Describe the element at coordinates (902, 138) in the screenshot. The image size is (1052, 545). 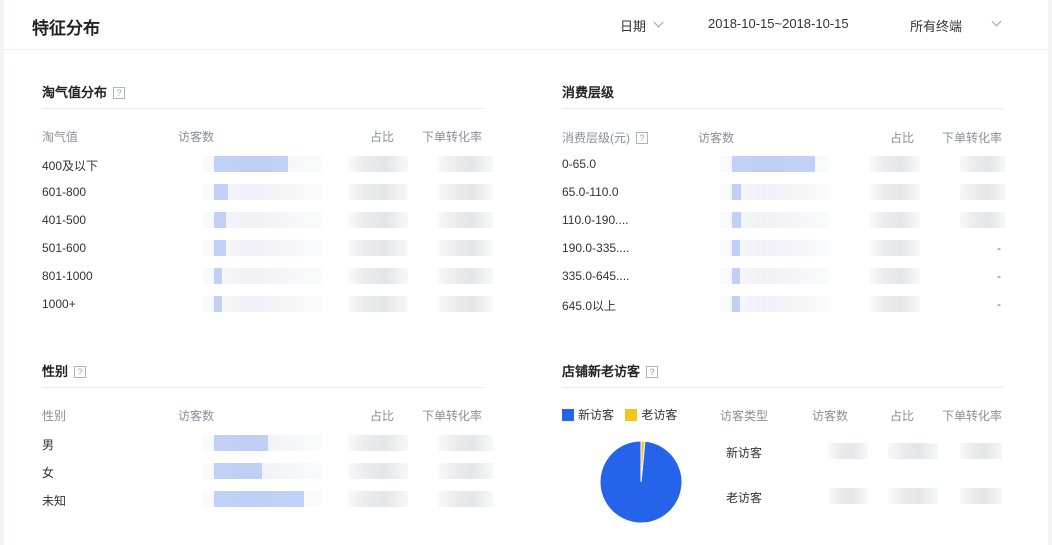
I see `spending-col-share: 占比` at that location.